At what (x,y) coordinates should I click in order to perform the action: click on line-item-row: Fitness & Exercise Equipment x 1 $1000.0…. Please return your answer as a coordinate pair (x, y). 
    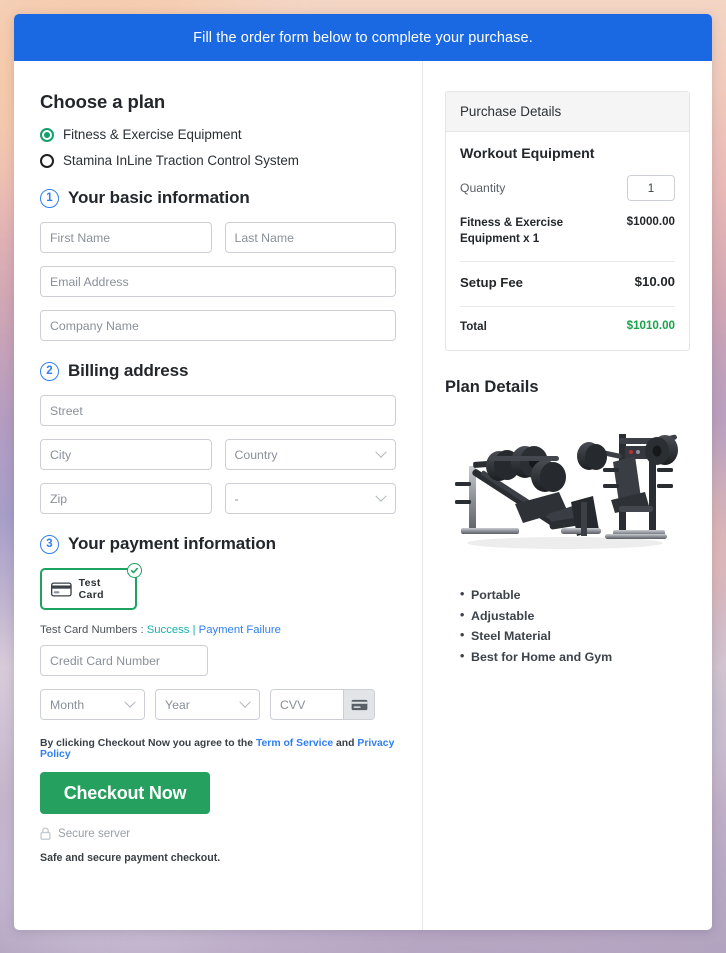
    Looking at the image, I should click on (567, 238).